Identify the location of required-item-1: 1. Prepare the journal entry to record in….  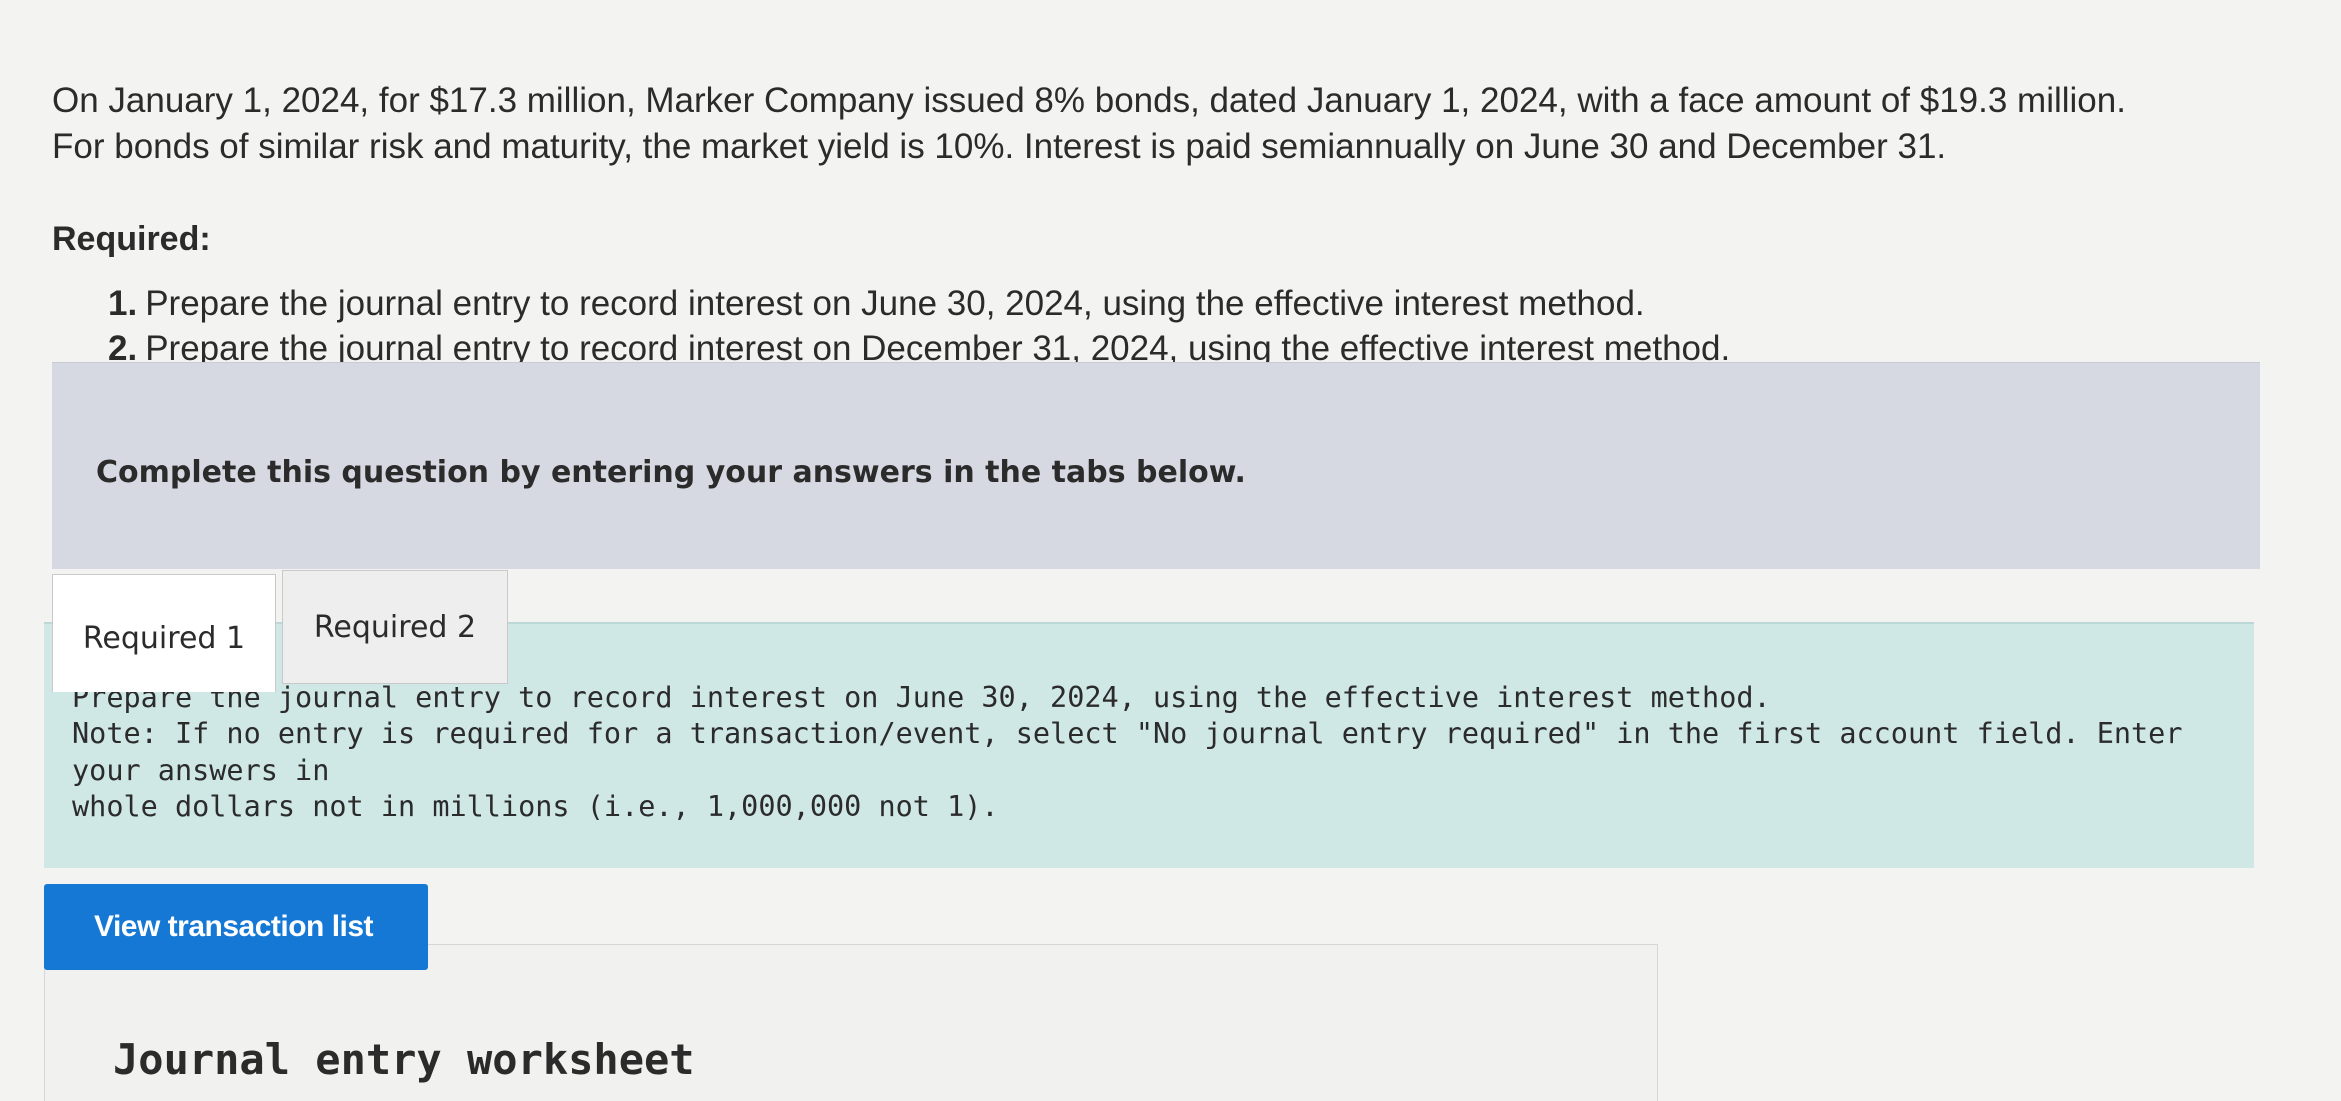
(919, 304).